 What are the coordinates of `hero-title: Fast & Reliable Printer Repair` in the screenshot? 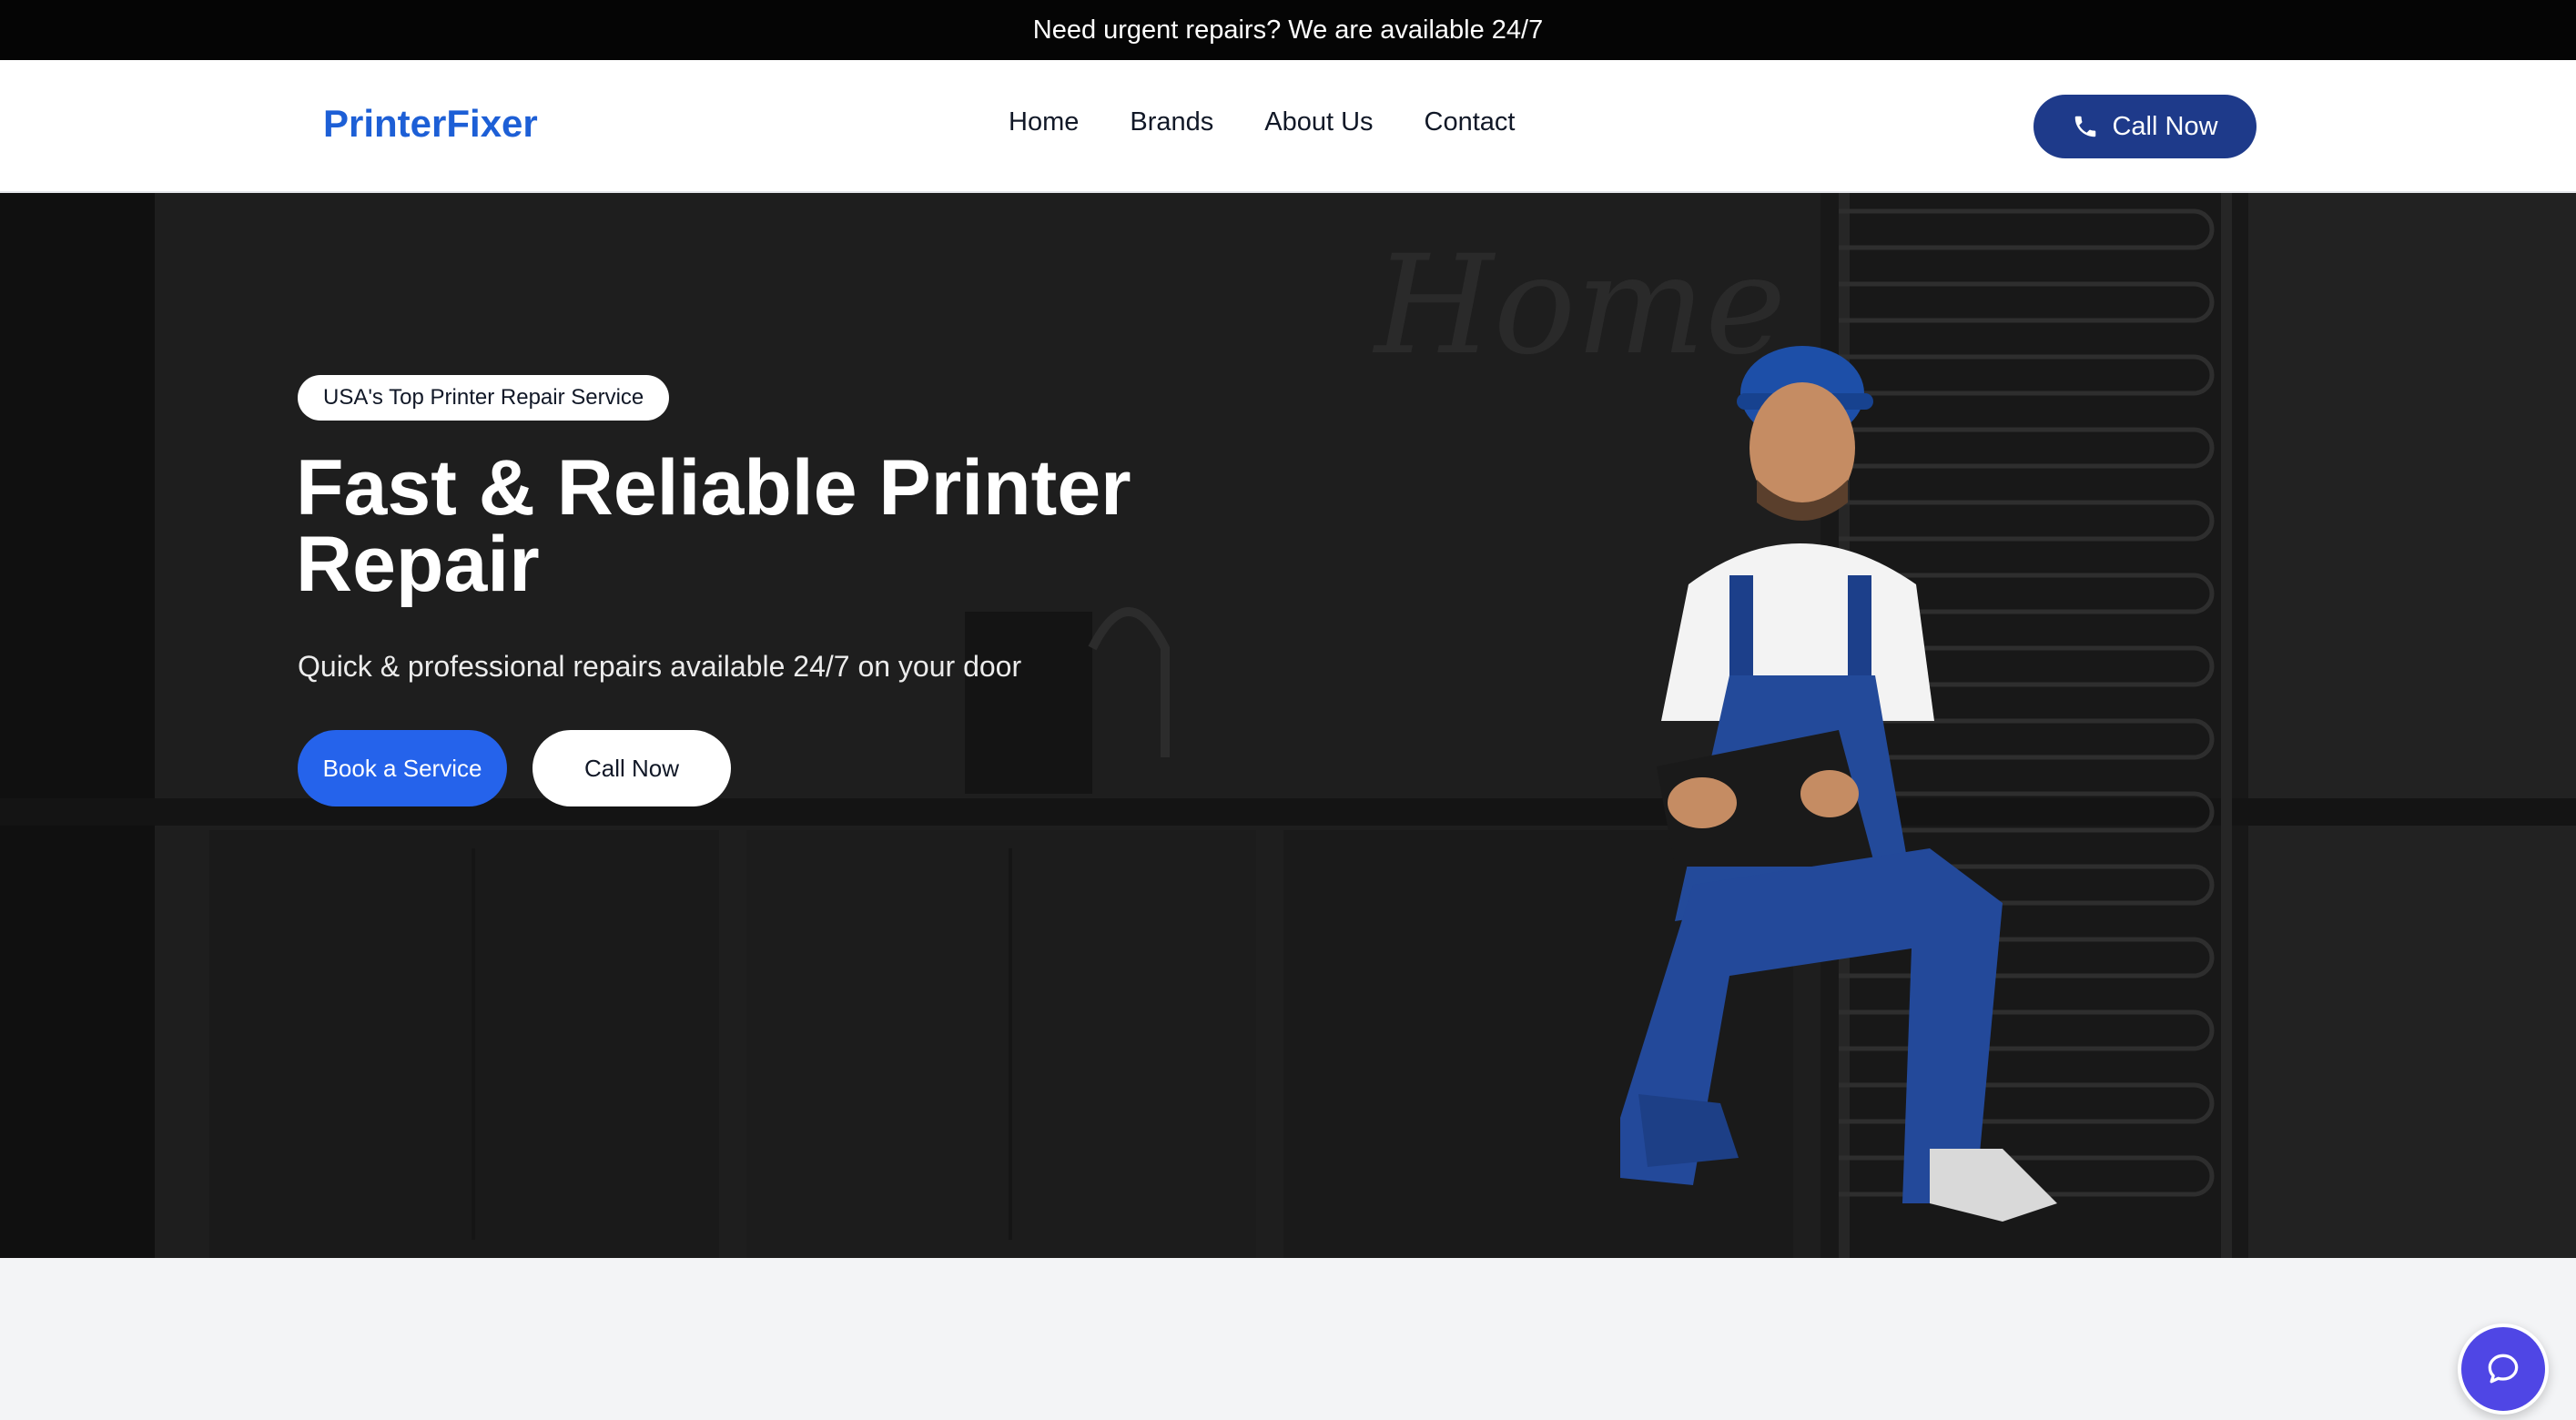 It's located at (713, 526).